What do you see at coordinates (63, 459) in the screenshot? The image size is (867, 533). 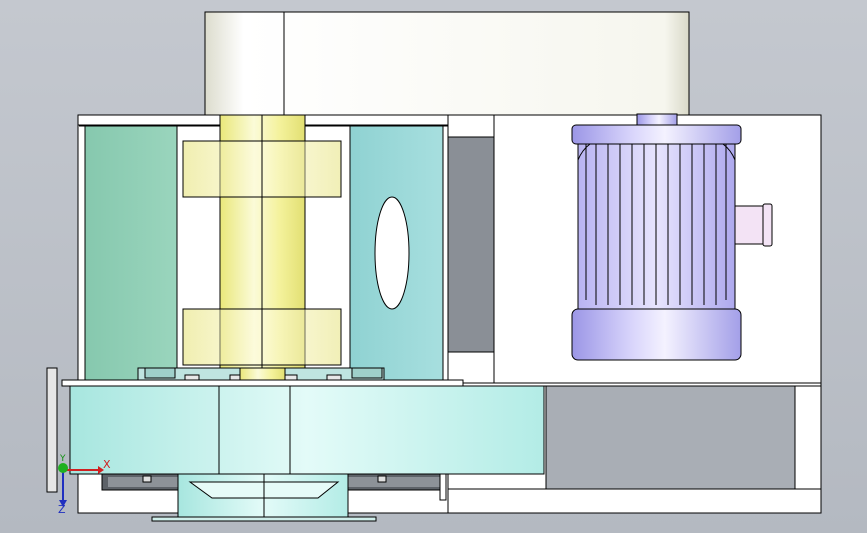 I see `y-axis-label: Y` at bounding box center [63, 459].